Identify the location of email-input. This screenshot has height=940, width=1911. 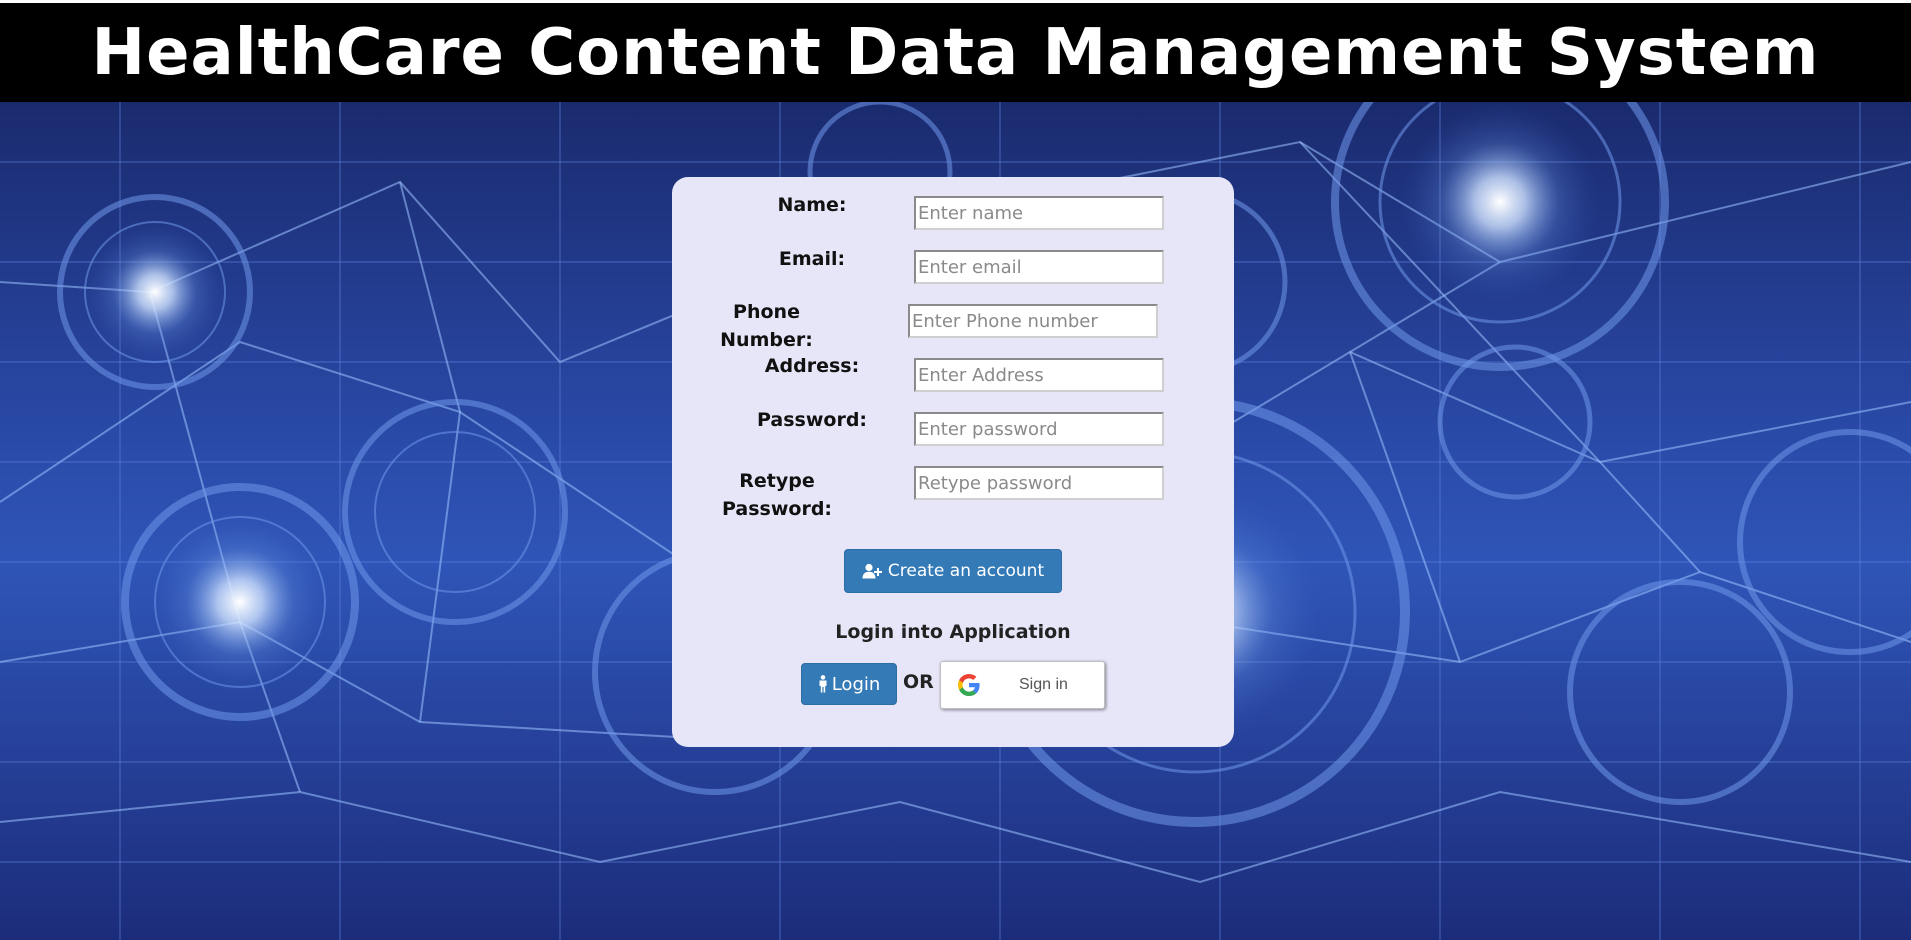
(1039, 267).